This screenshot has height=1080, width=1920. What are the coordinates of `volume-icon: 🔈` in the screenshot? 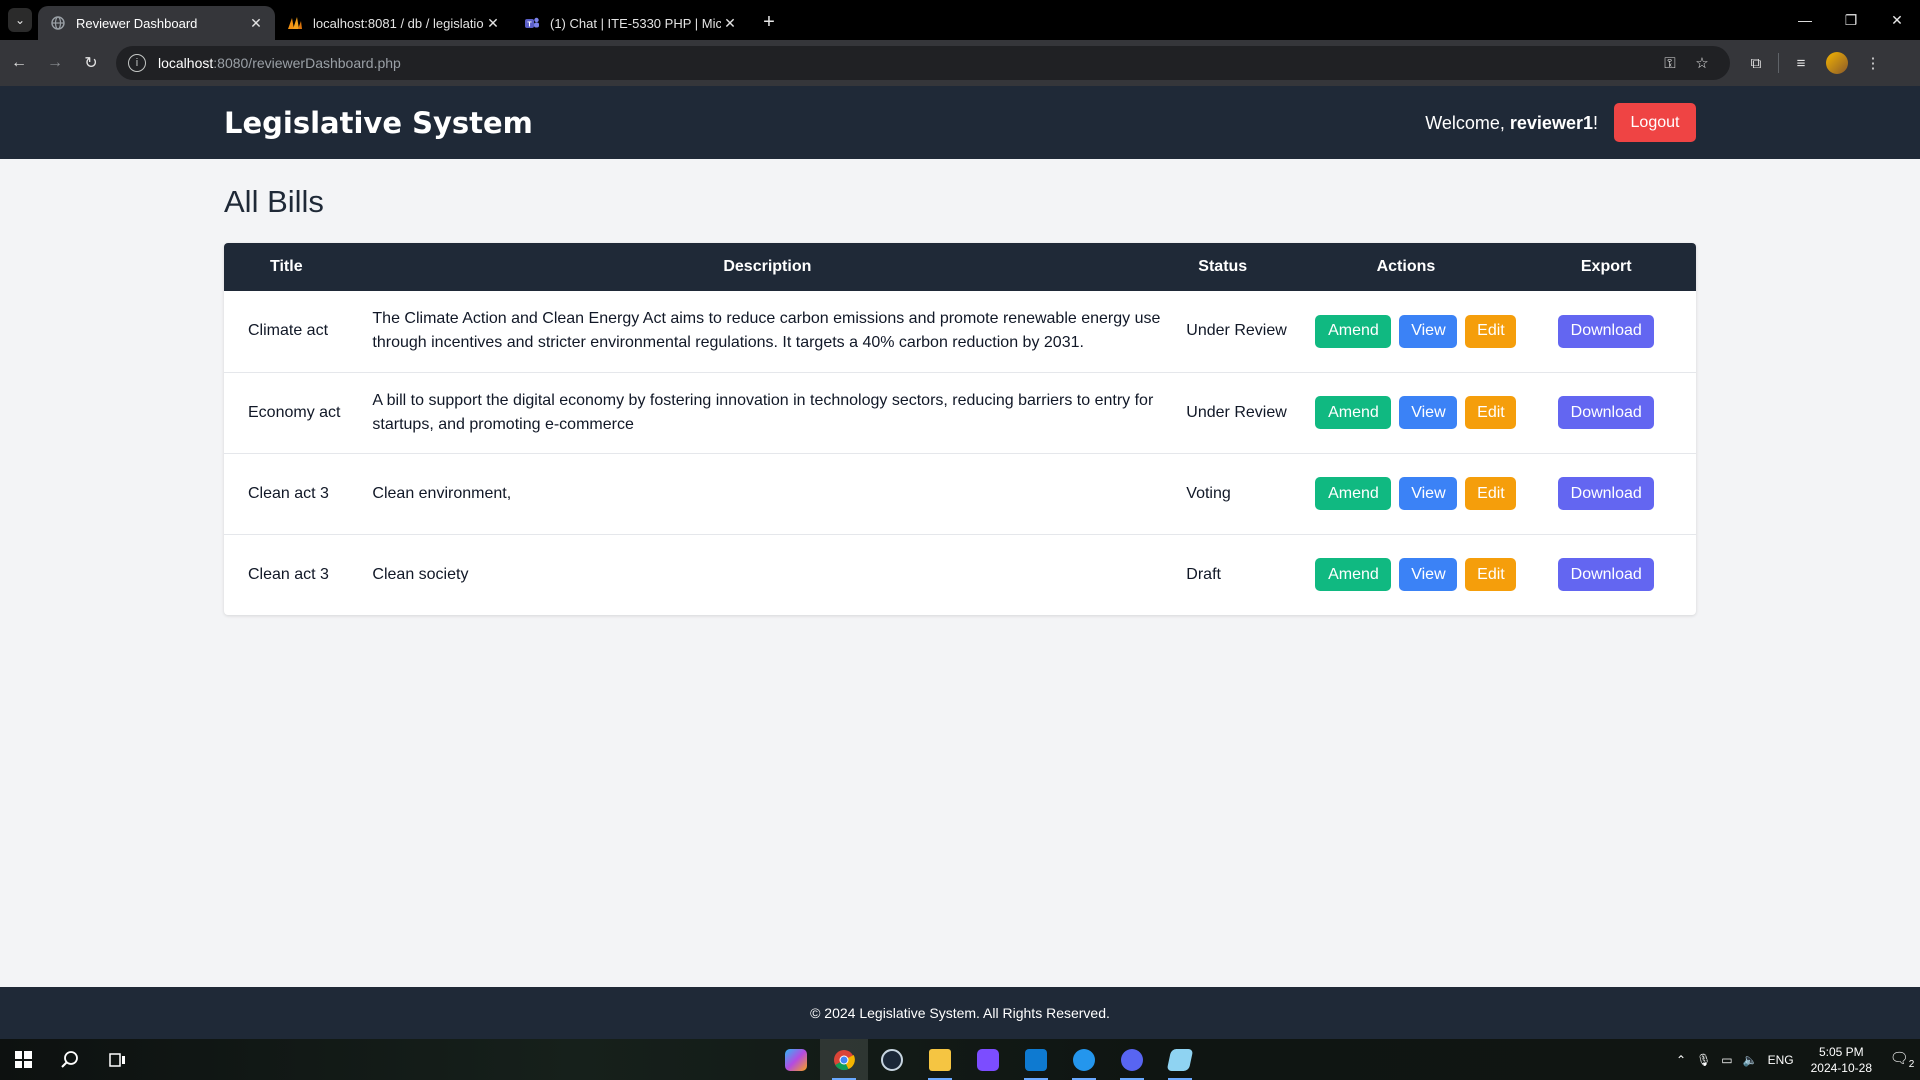 It's located at (1750, 1060).